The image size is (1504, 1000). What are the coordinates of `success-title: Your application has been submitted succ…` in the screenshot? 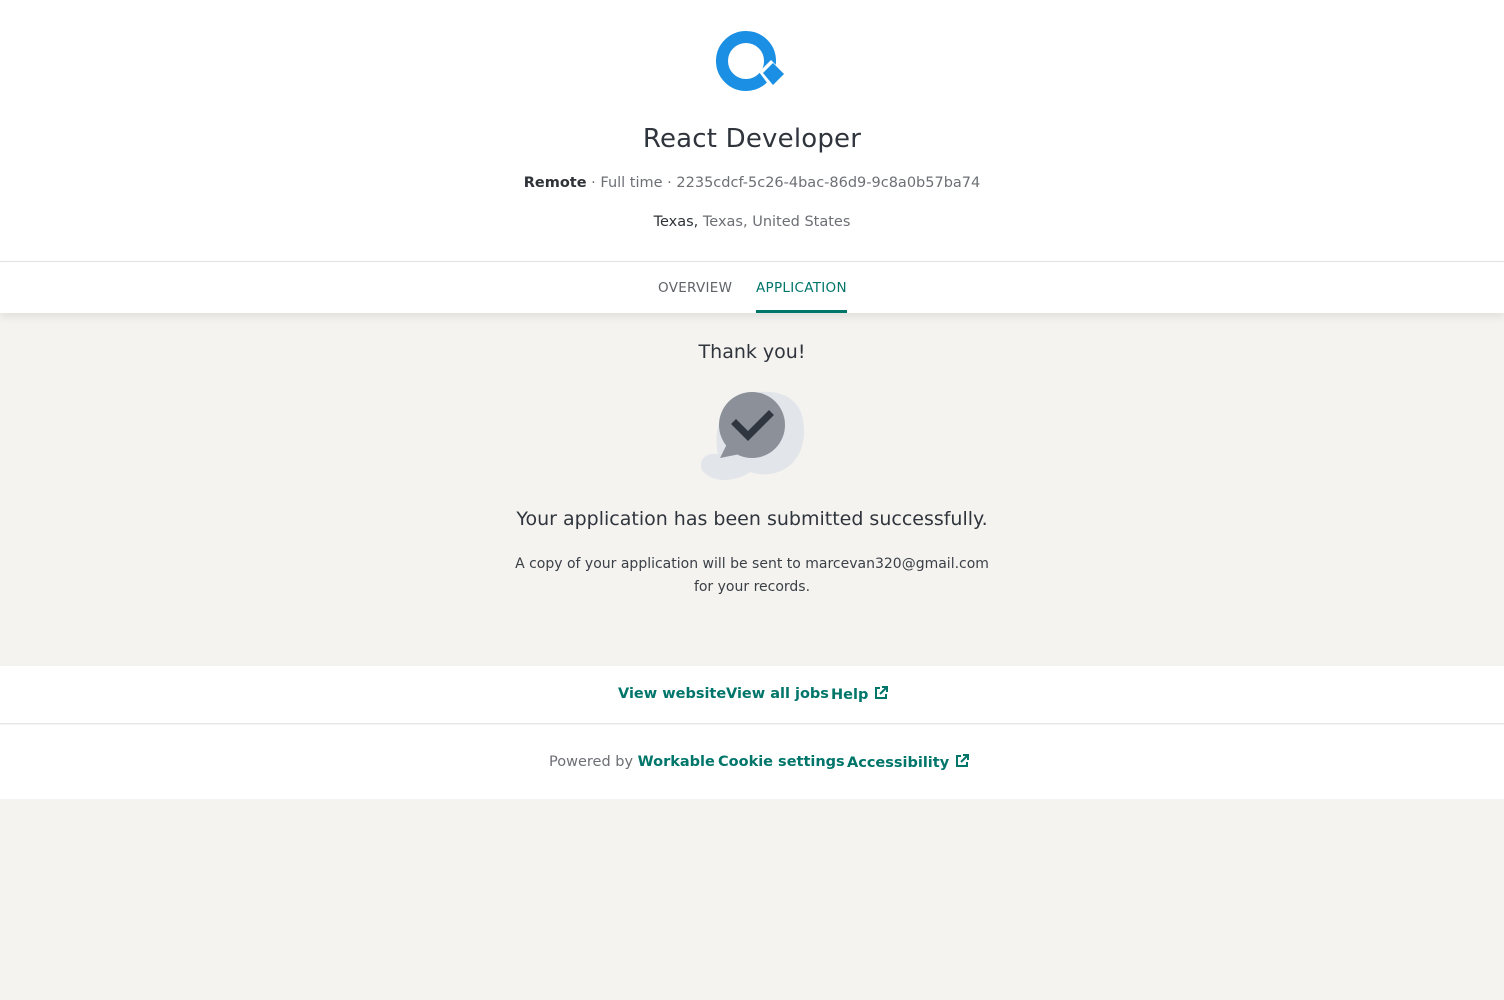 It's located at (752, 519).